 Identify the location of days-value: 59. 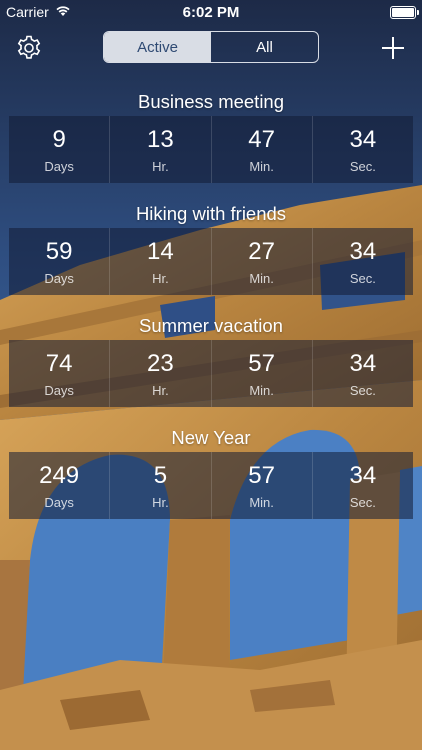
(59, 251).